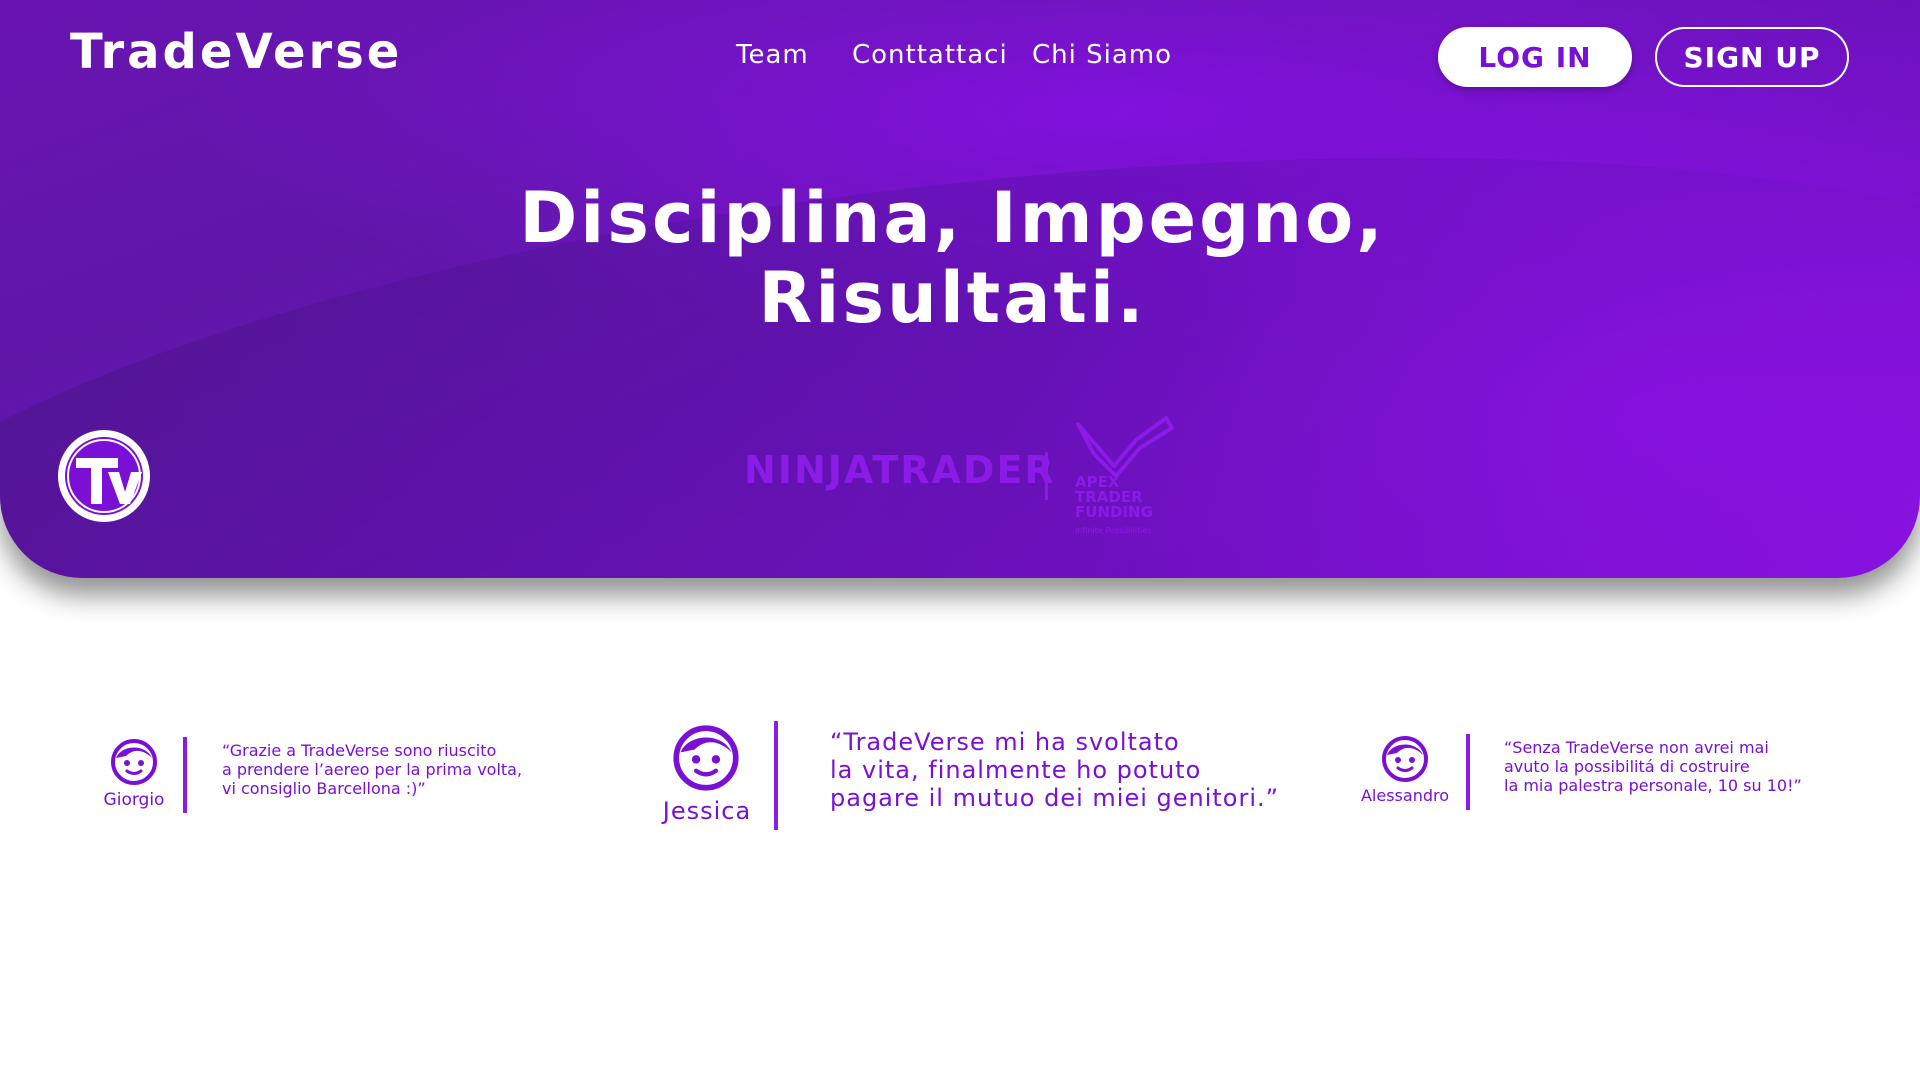 This screenshot has width=1920, height=1080. I want to click on nav-contact-link: Conttattaci, so click(930, 55).